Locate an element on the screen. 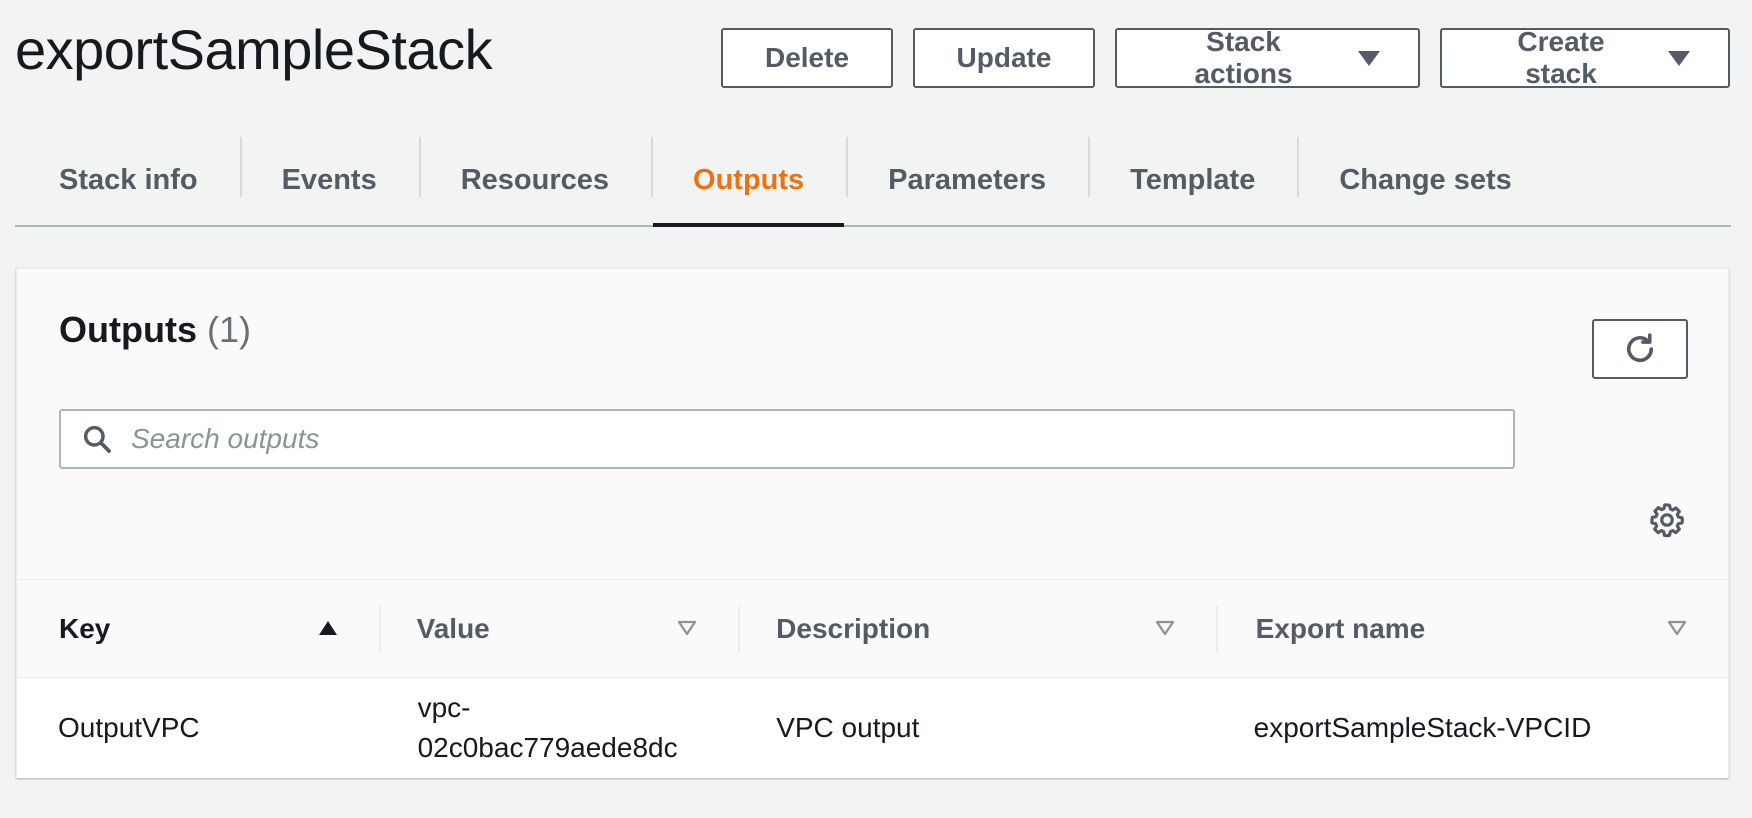 This screenshot has width=1752, height=818. stack-actions-button: Stack actions is located at coordinates (1267, 57).